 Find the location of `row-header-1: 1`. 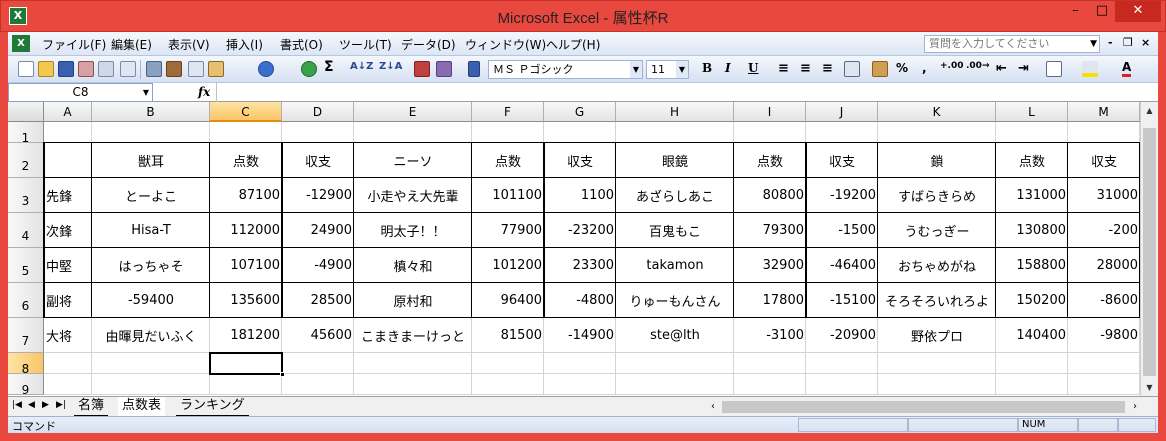

row-header-1: 1 is located at coordinates (26, 133).